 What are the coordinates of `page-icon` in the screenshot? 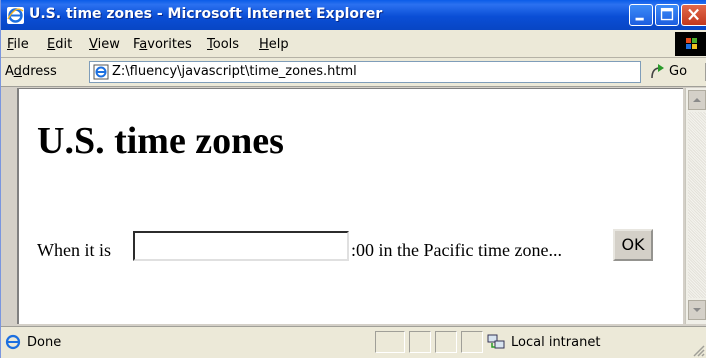 It's located at (101, 72).